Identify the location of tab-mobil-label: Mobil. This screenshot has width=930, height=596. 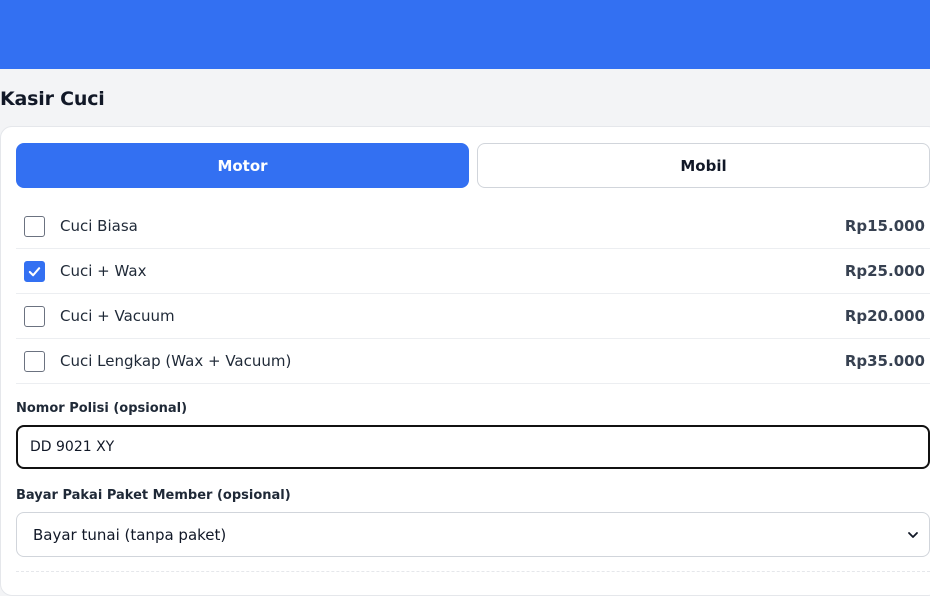
(703, 165).